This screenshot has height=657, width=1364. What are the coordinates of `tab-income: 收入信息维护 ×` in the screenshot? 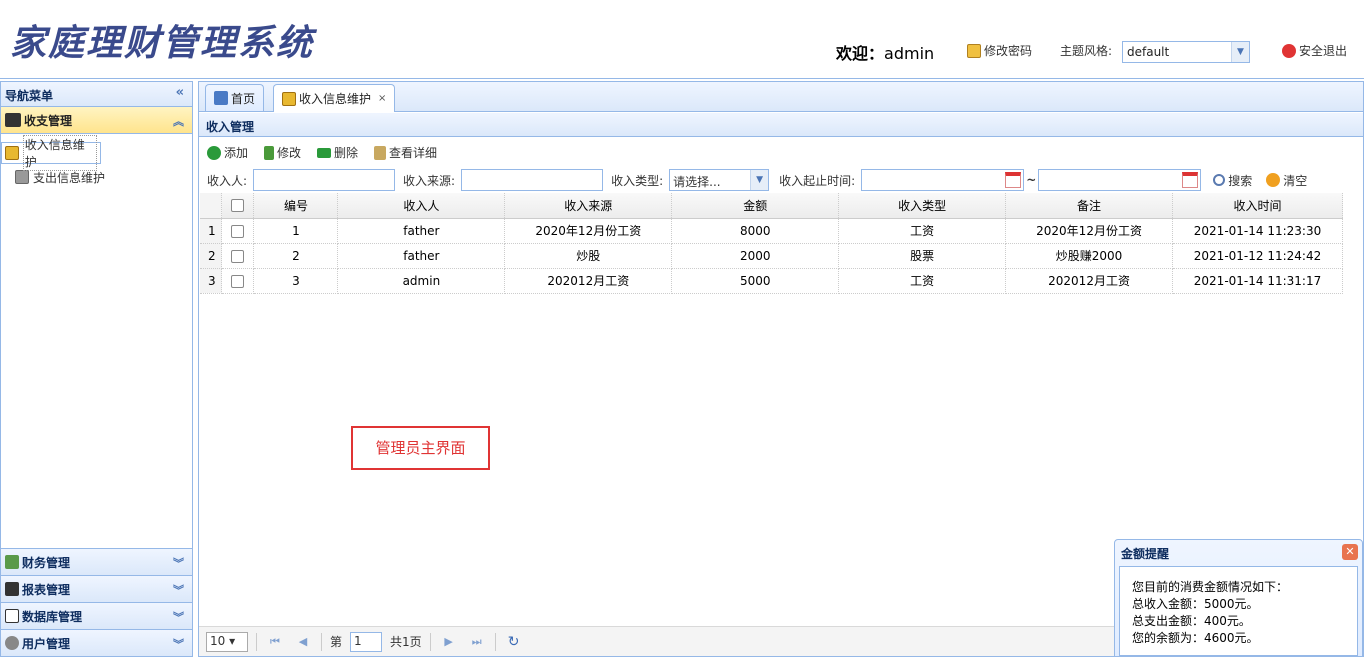 It's located at (334, 98).